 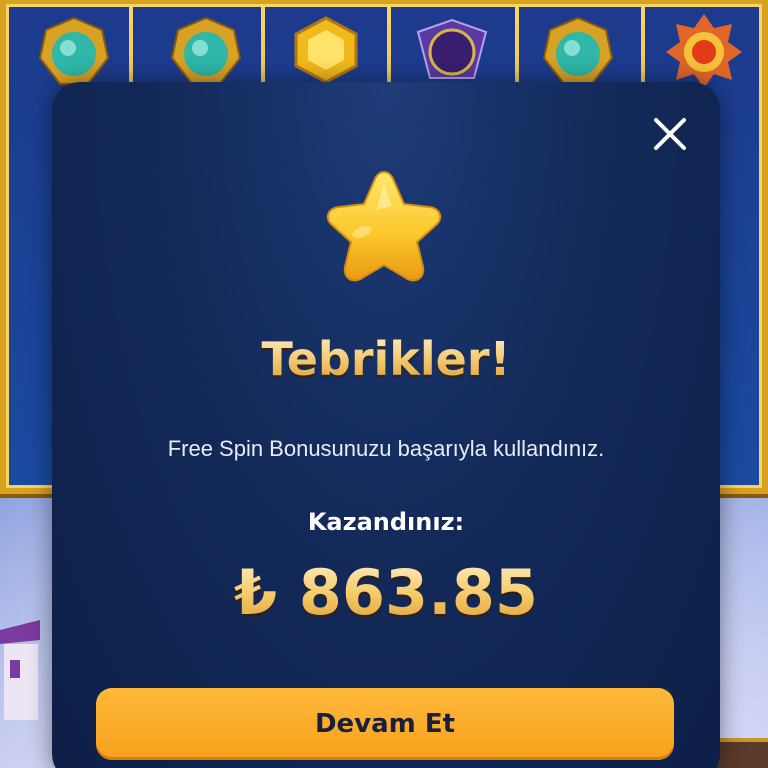 I want to click on won-amount: ₺ 863.85, so click(x=386, y=592).